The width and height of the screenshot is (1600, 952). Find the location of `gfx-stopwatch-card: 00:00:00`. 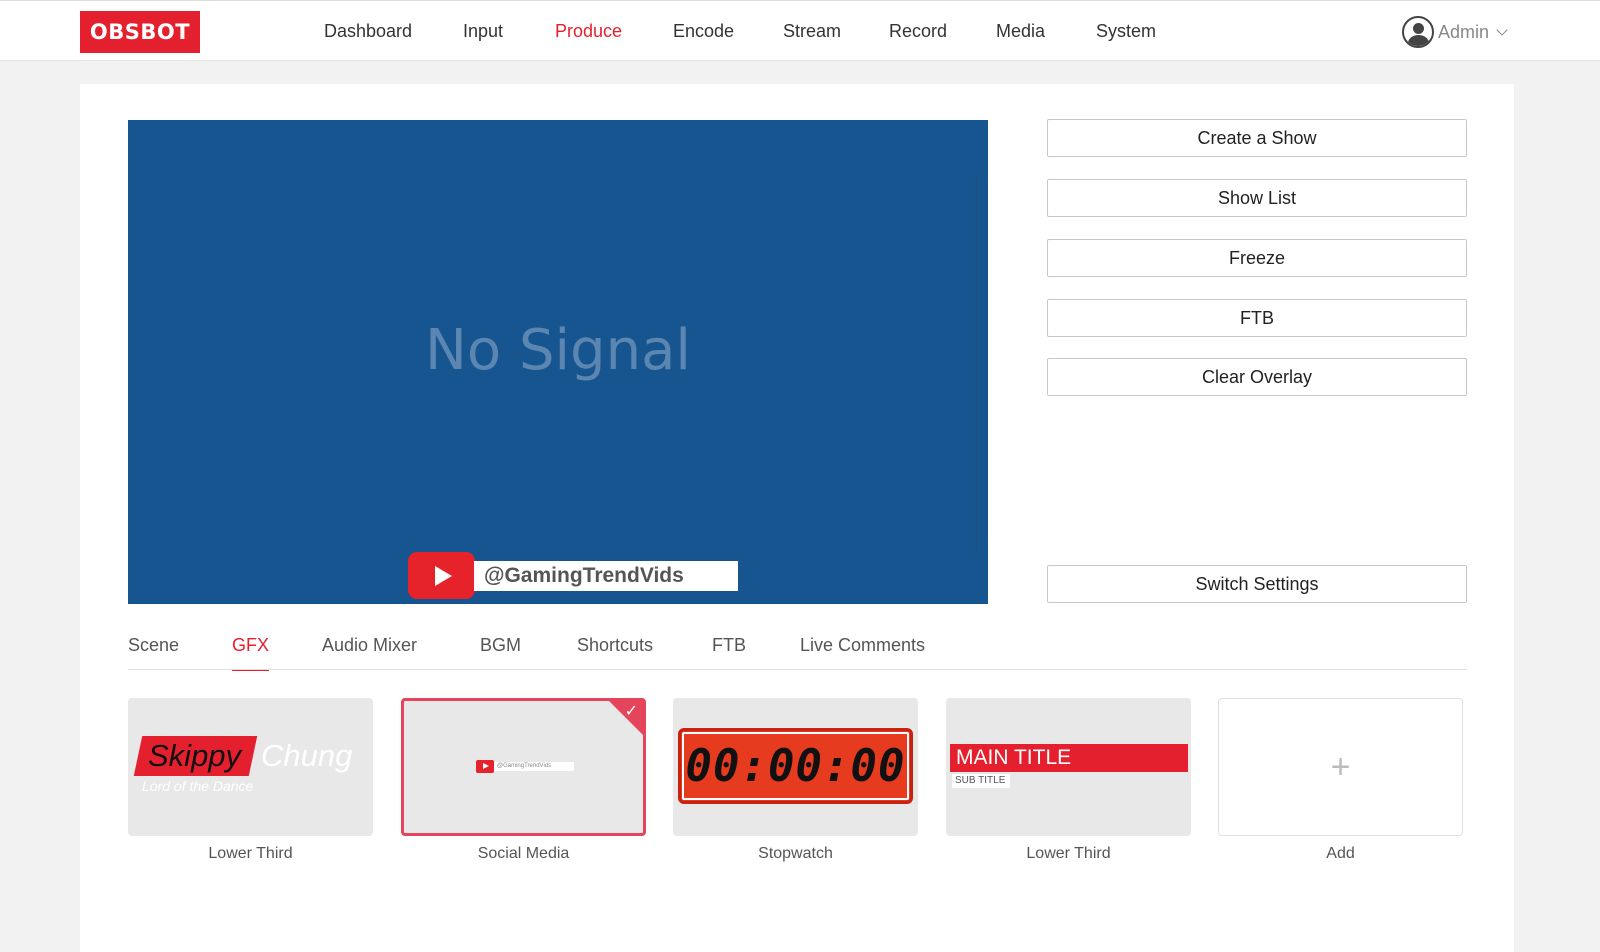

gfx-stopwatch-card: 00:00:00 is located at coordinates (795, 767).